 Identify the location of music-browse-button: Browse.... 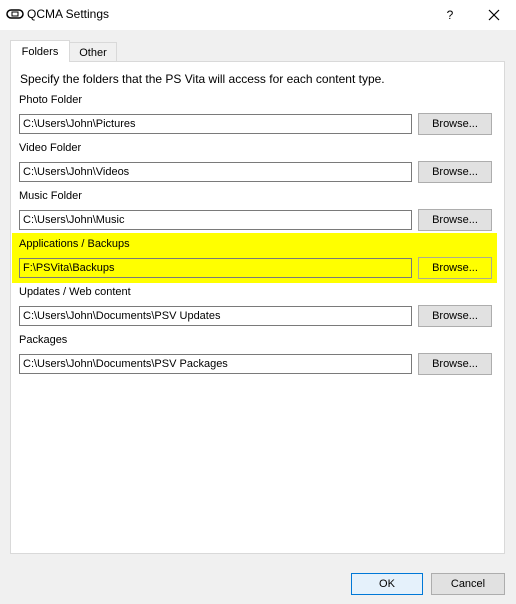
(455, 220).